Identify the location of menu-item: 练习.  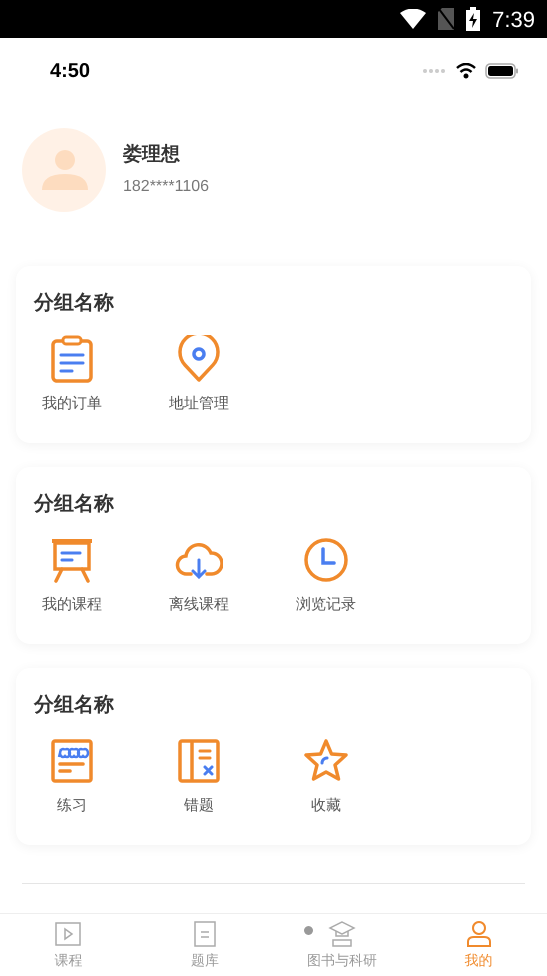
(72, 777).